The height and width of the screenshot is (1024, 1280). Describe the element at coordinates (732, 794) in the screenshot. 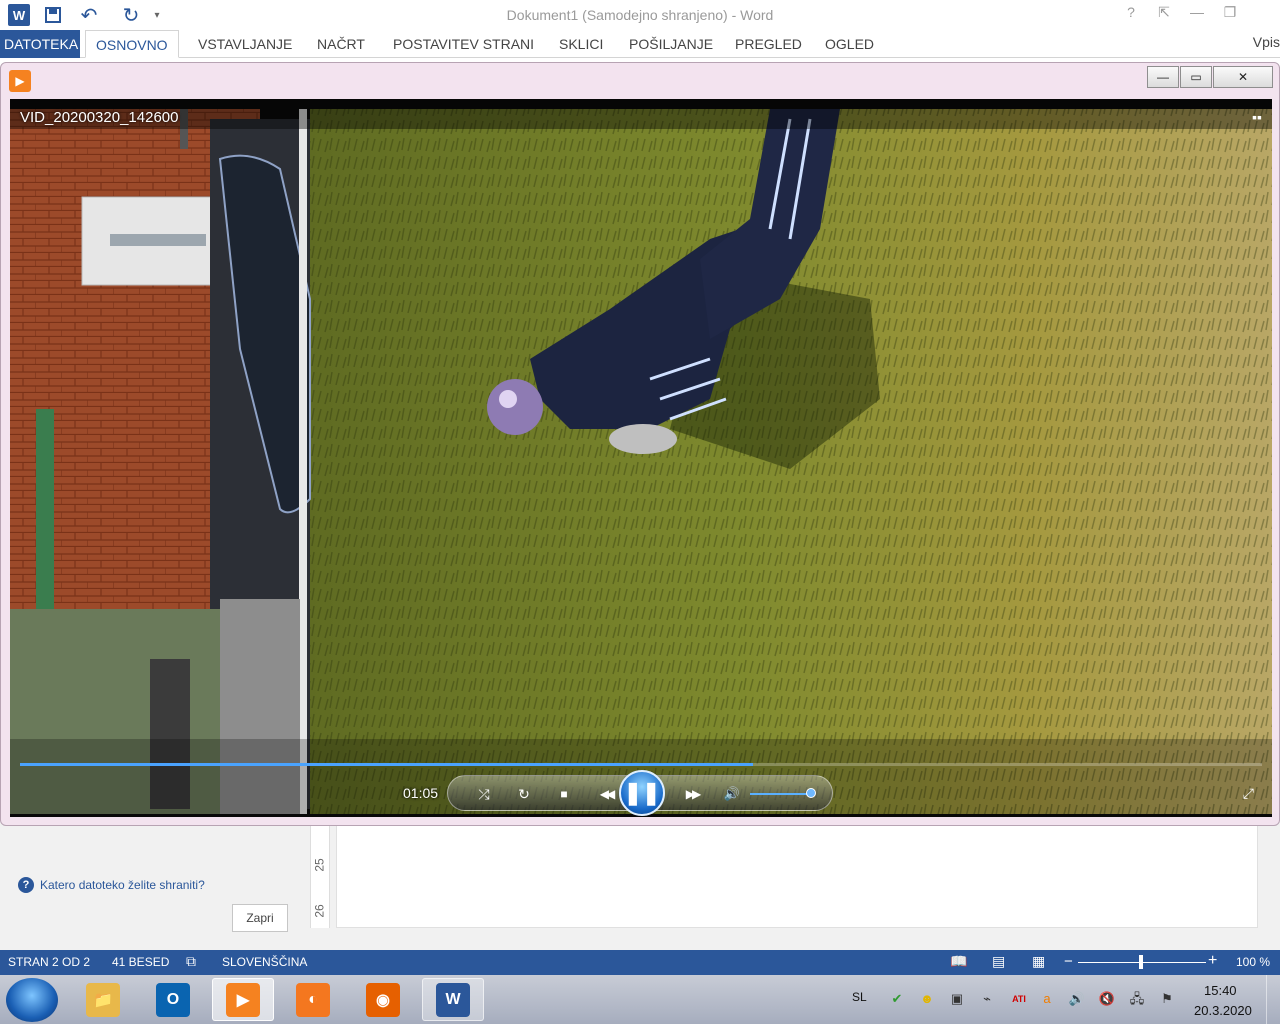

I see `volume-icon: 🔊` at that location.